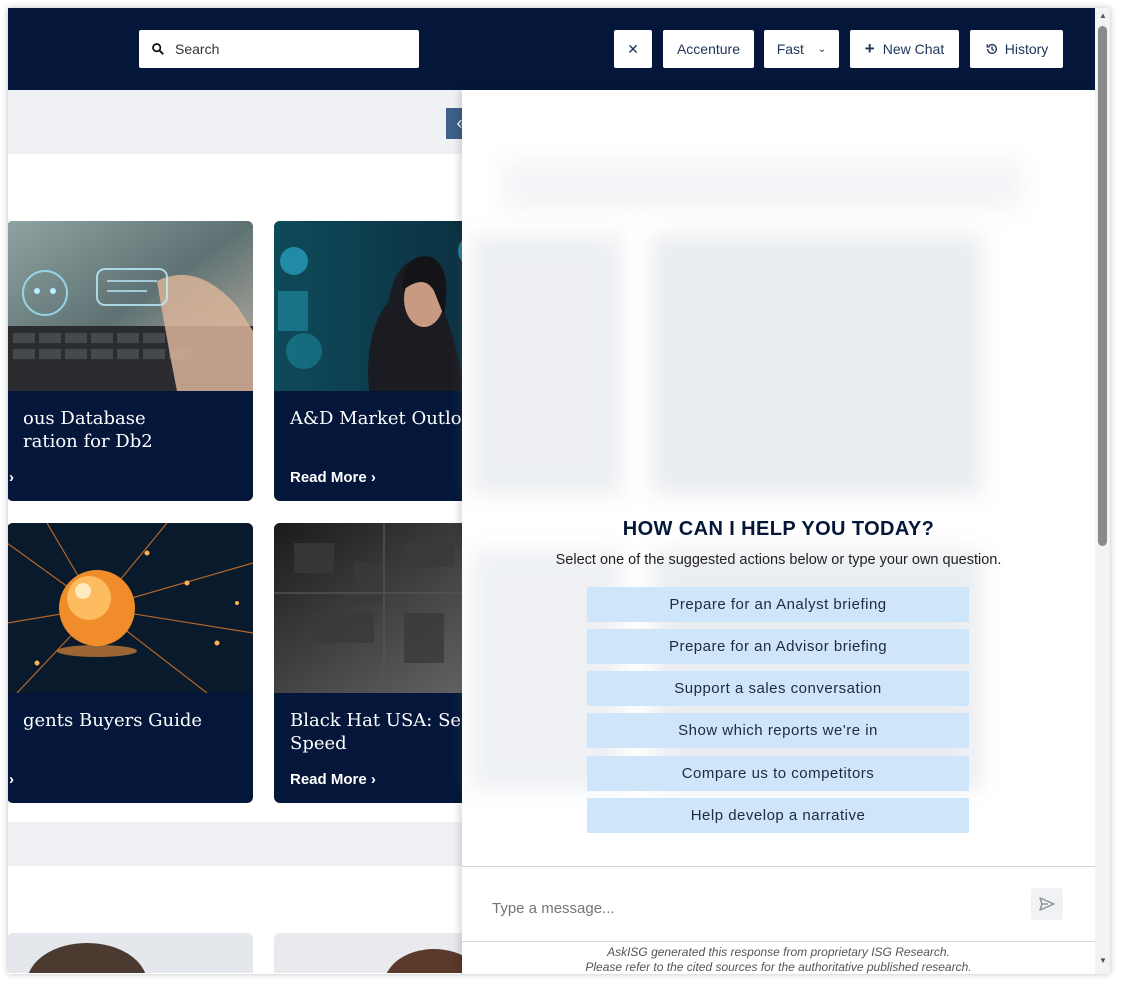 Image resolution: width=1133 pixels, height=998 pixels. I want to click on search-icon, so click(158, 49).